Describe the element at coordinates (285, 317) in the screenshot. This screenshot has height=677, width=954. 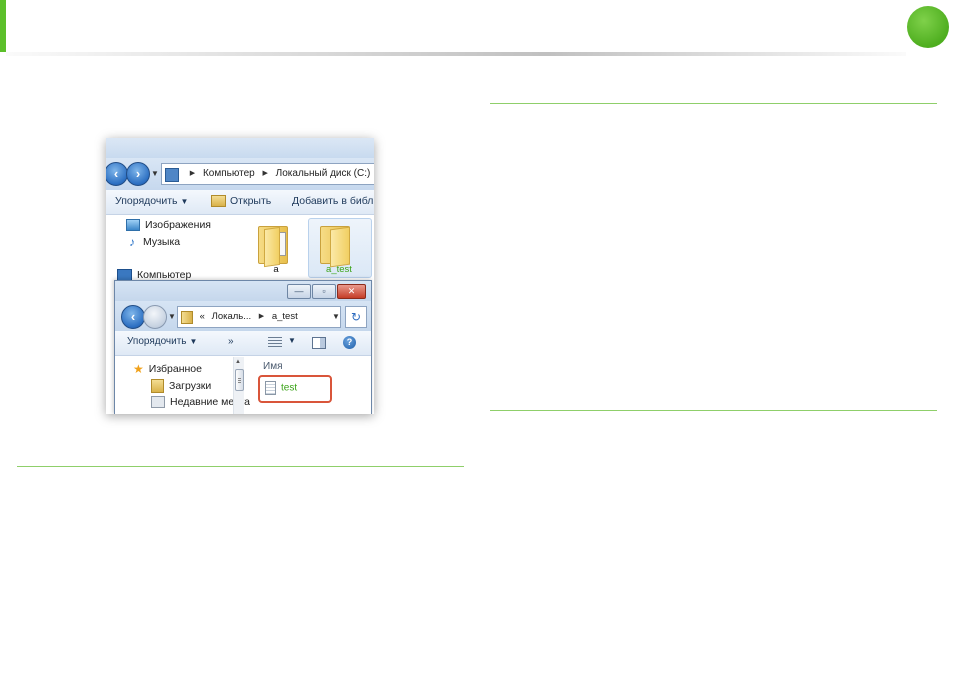
I see `breadcrumb-a-test: a_test` at that location.